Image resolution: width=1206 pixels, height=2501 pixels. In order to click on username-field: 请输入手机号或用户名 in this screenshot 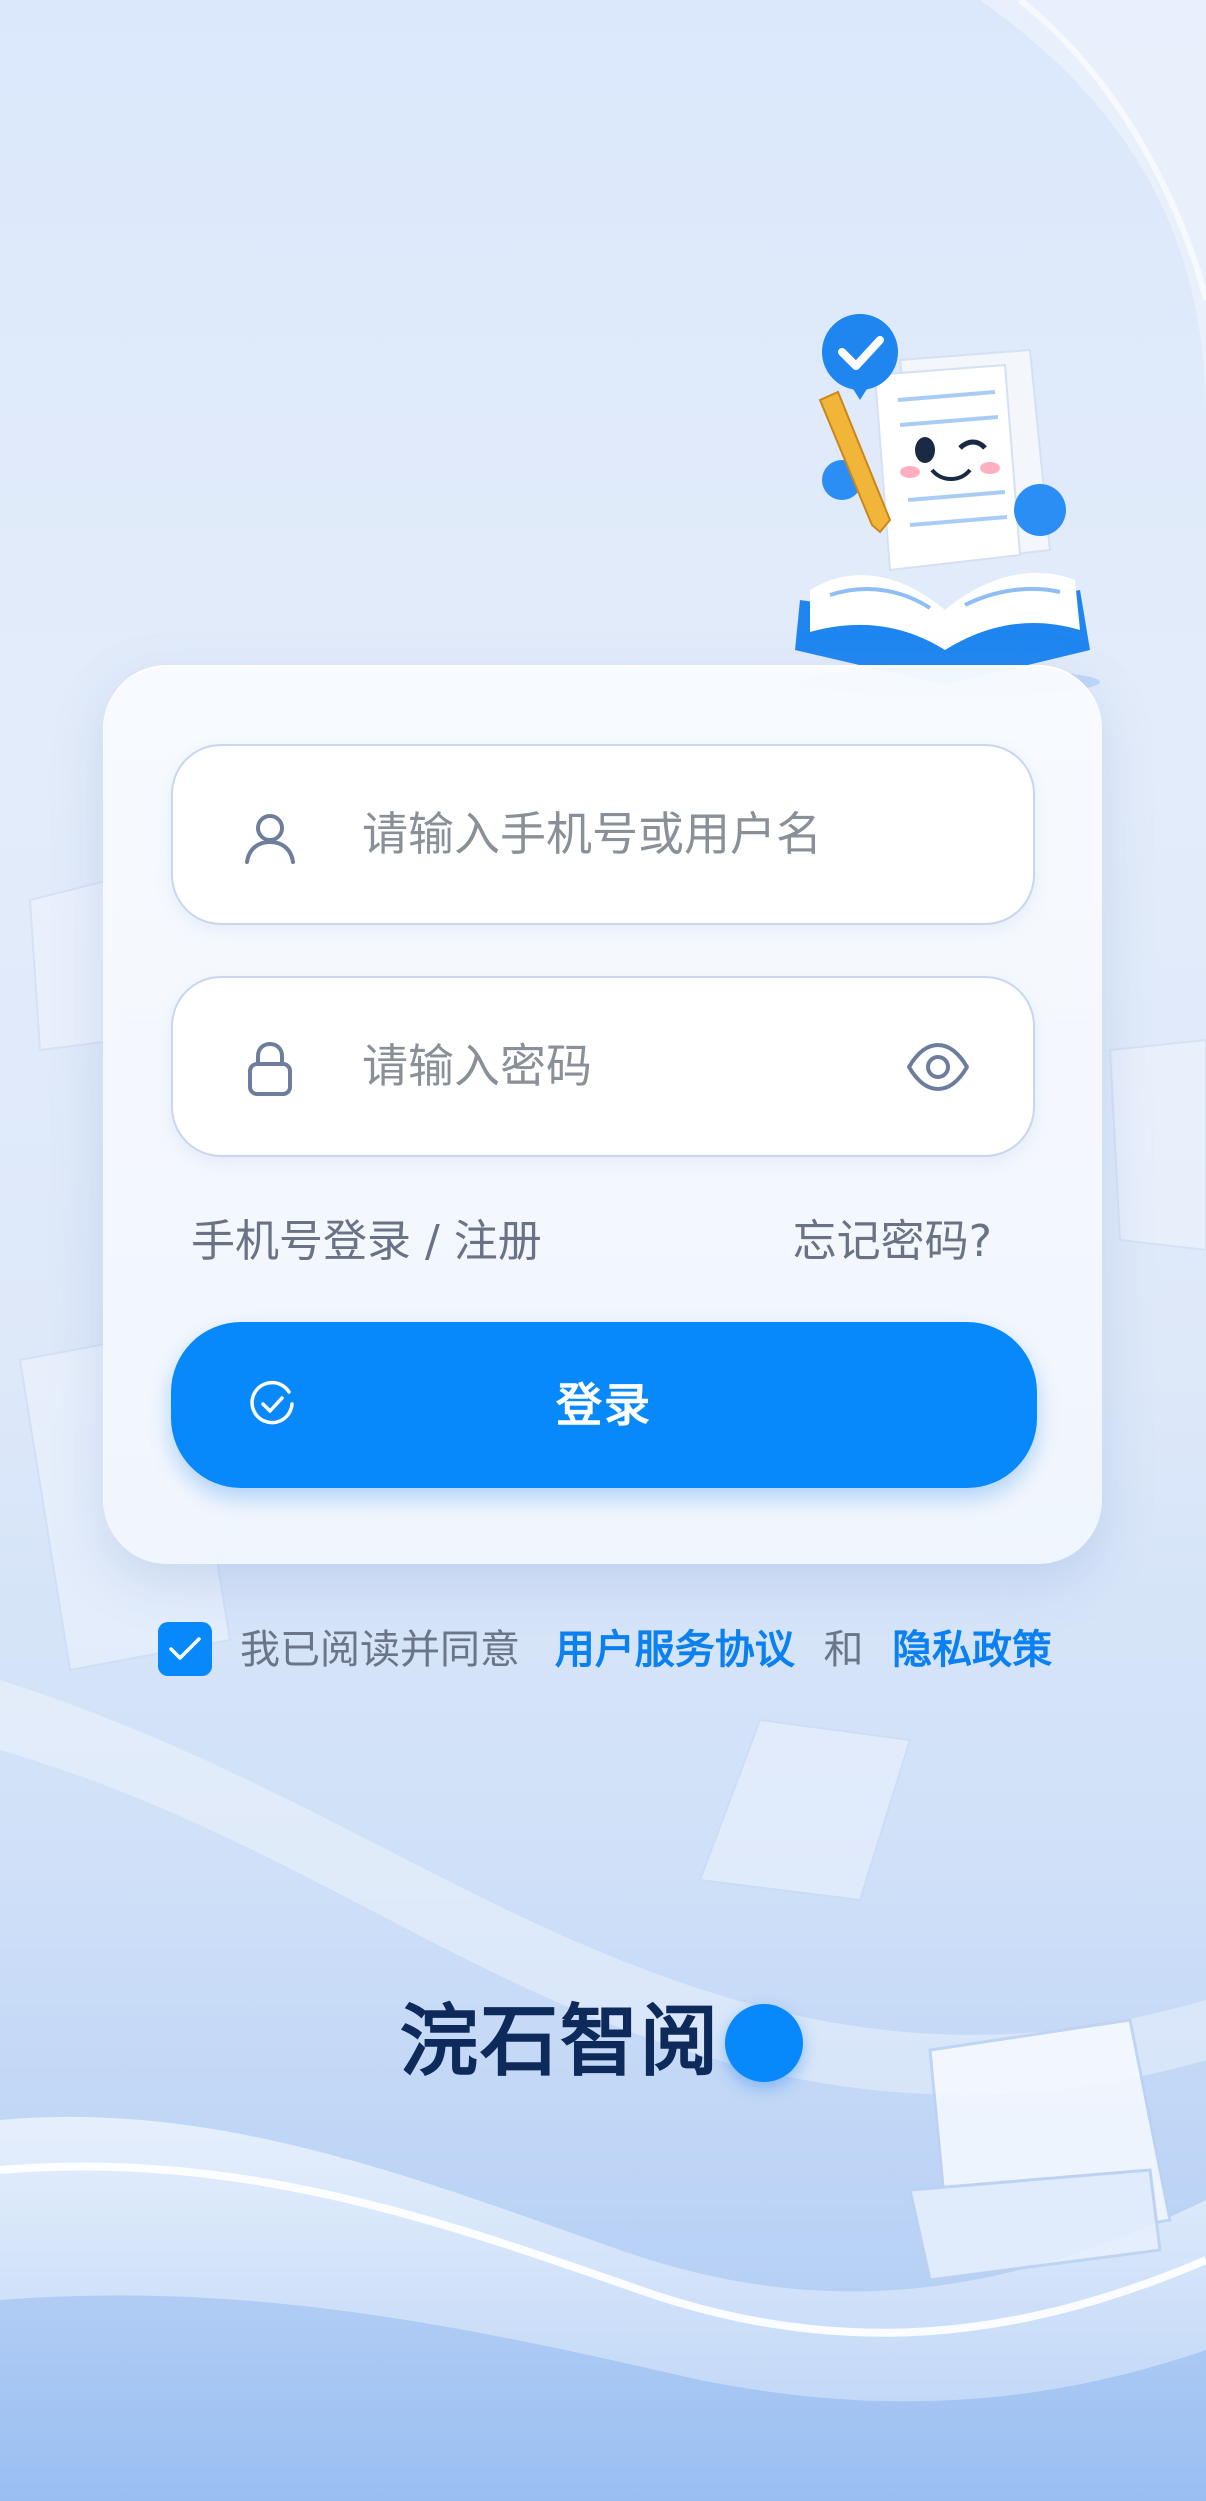, I will do `click(603, 834)`.